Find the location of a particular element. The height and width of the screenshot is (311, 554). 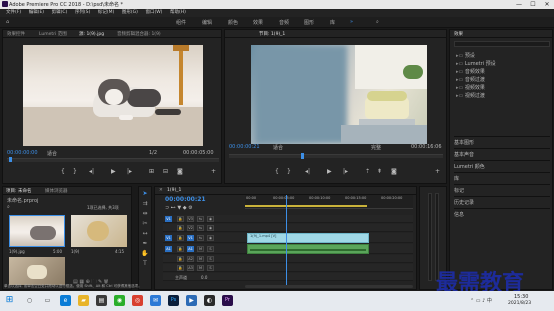

workspace-audio: 音频 is located at coordinates (284, 22).